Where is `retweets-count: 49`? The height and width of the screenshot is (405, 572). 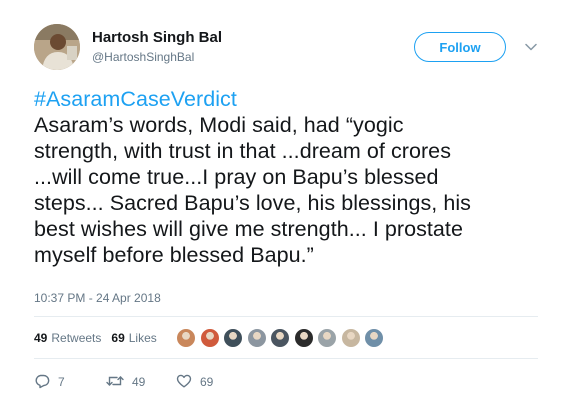
retweets-count: 49 is located at coordinates (41, 338).